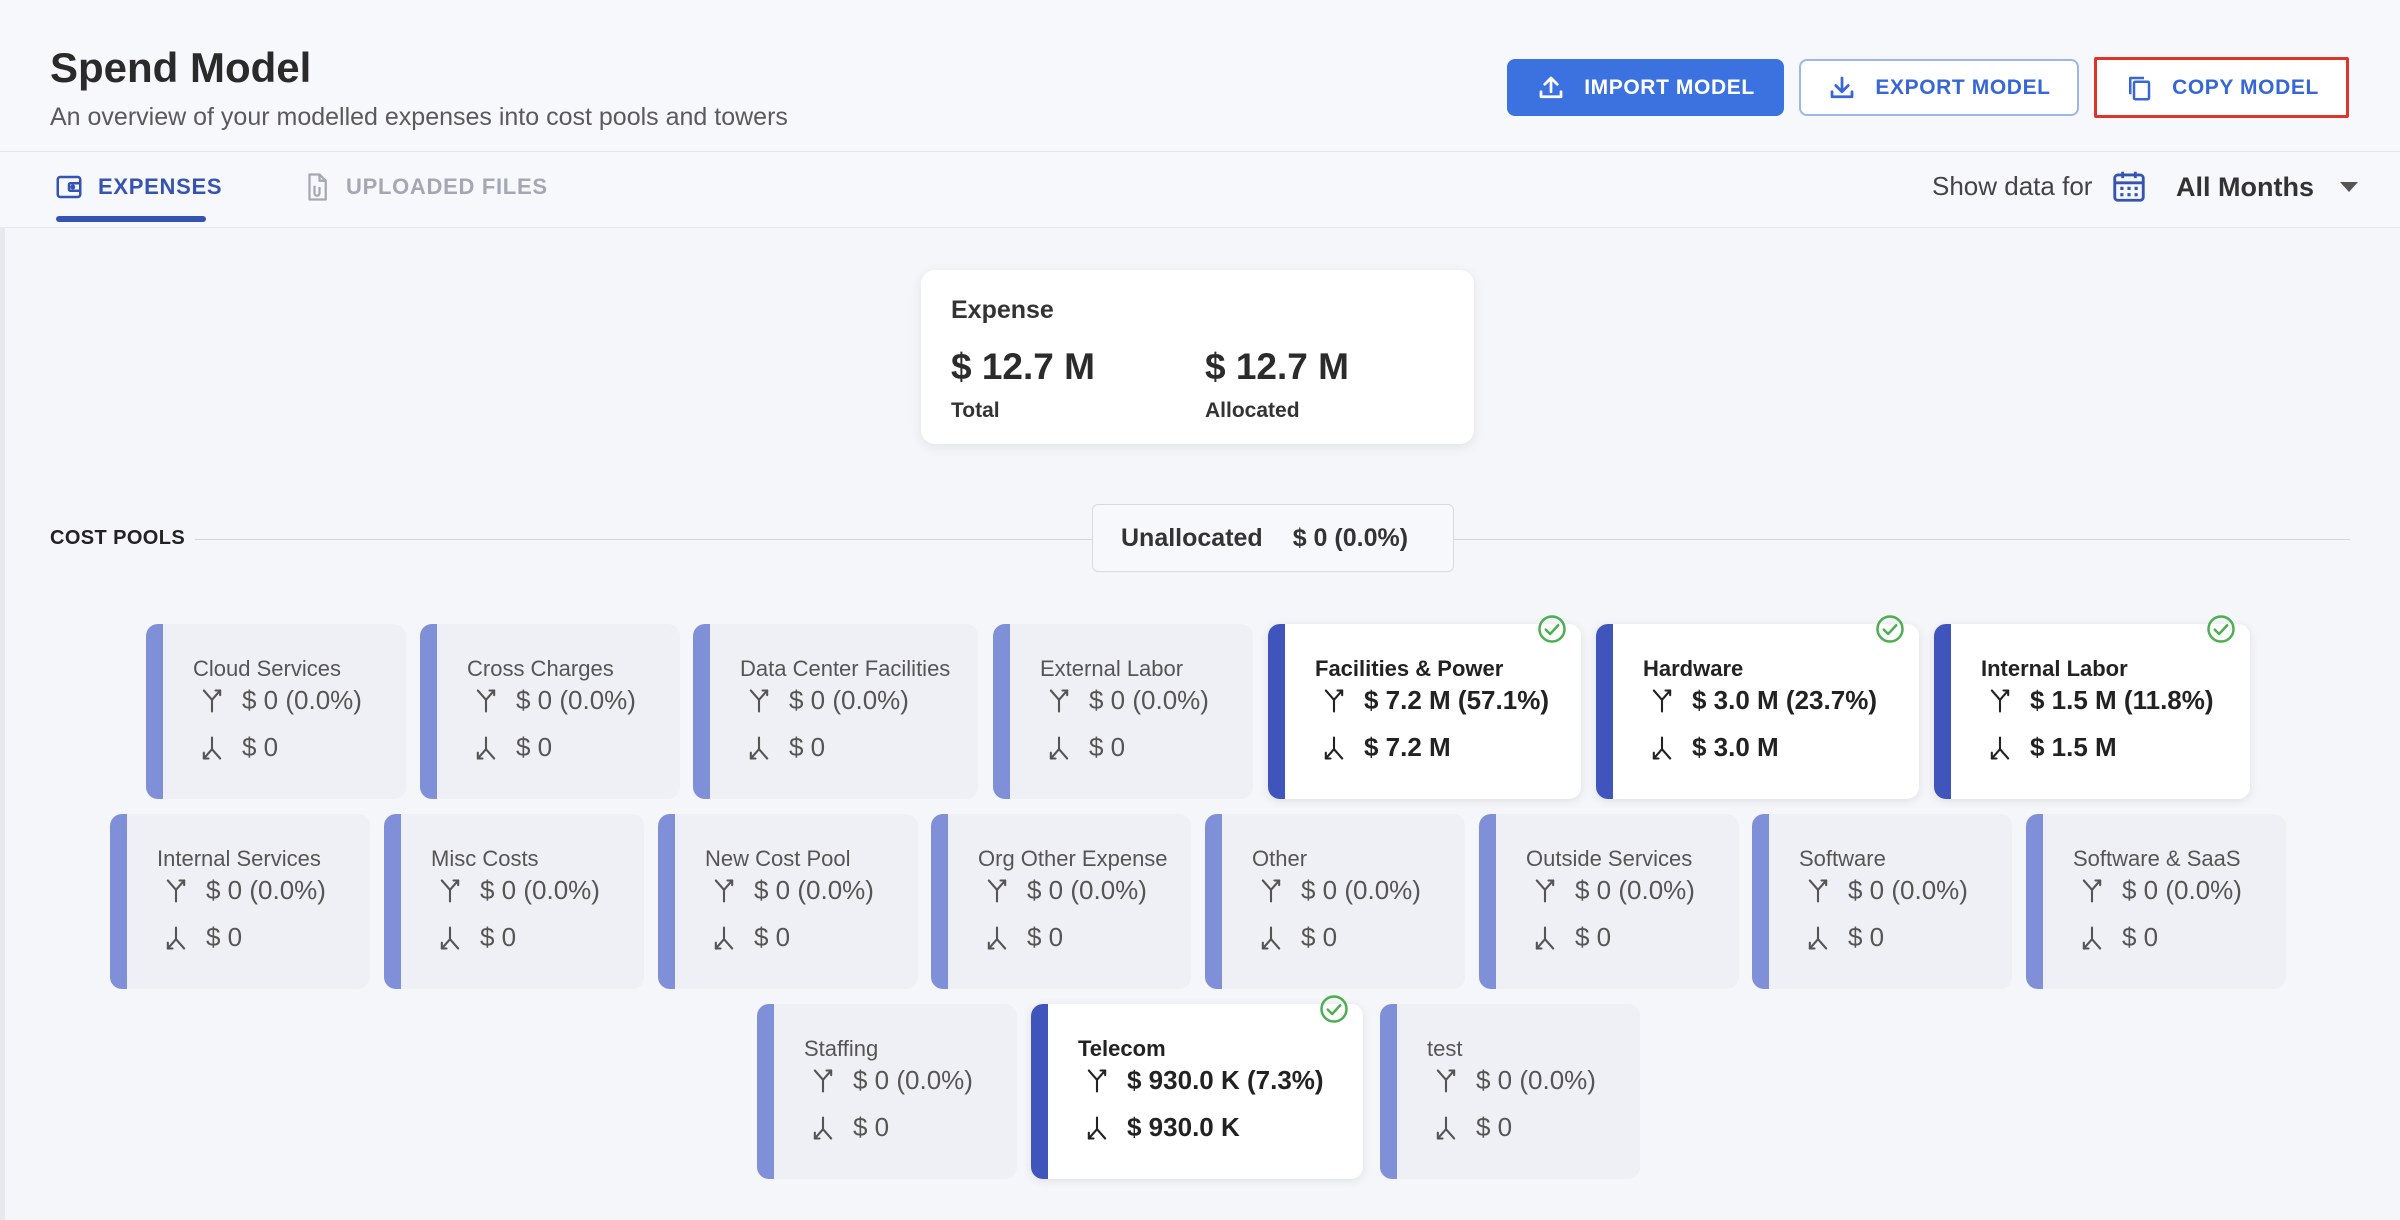 This screenshot has height=1220, width=2400. I want to click on cost-pool-card: New Cost Pool $ 0 (0.0%) $ 0, so click(788, 901).